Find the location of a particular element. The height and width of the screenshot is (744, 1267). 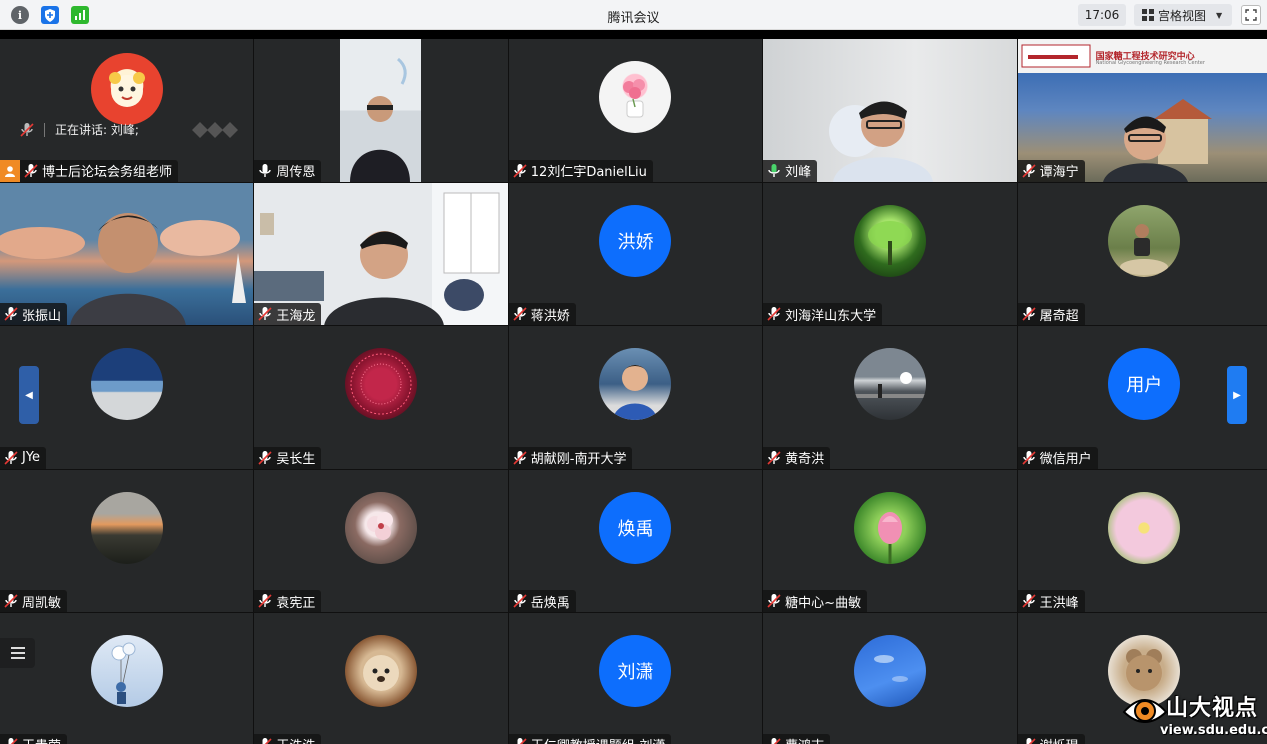

participant-name: 王浩浩 is located at coordinates (295, 739).